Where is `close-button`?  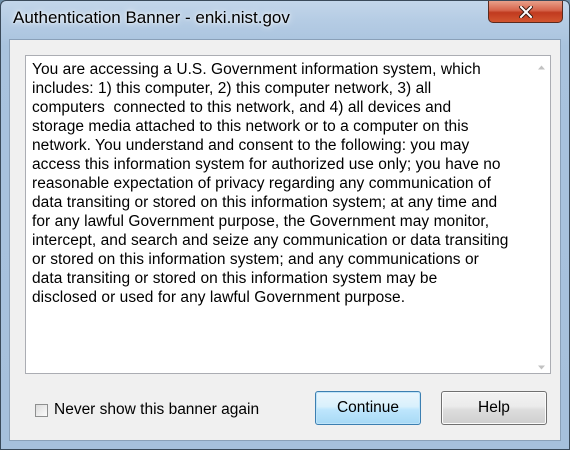 close-button is located at coordinates (525, 12).